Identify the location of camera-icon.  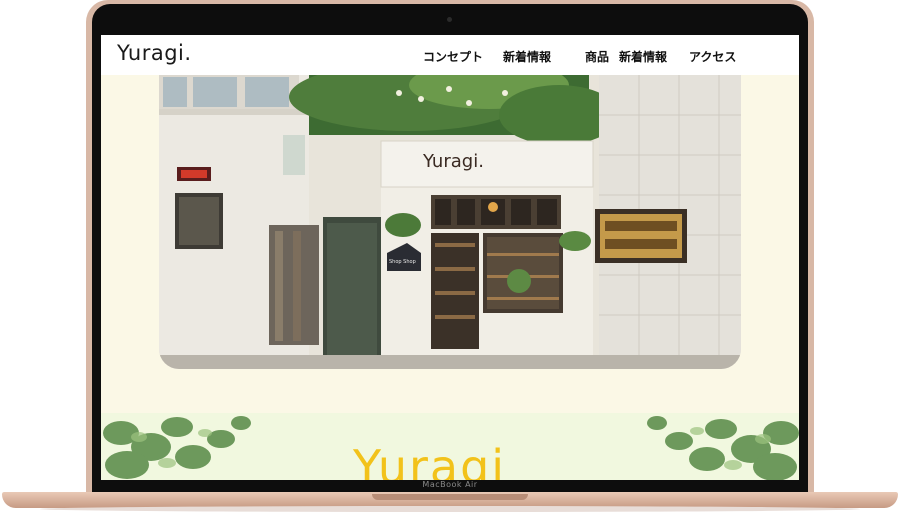
(449, 19).